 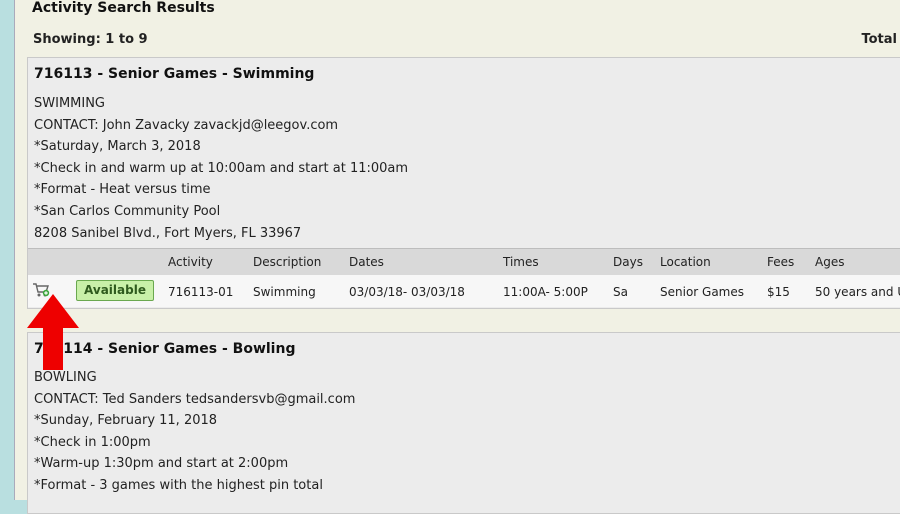 I want to click on col-ages: Ages, so click(x=830, y=262).